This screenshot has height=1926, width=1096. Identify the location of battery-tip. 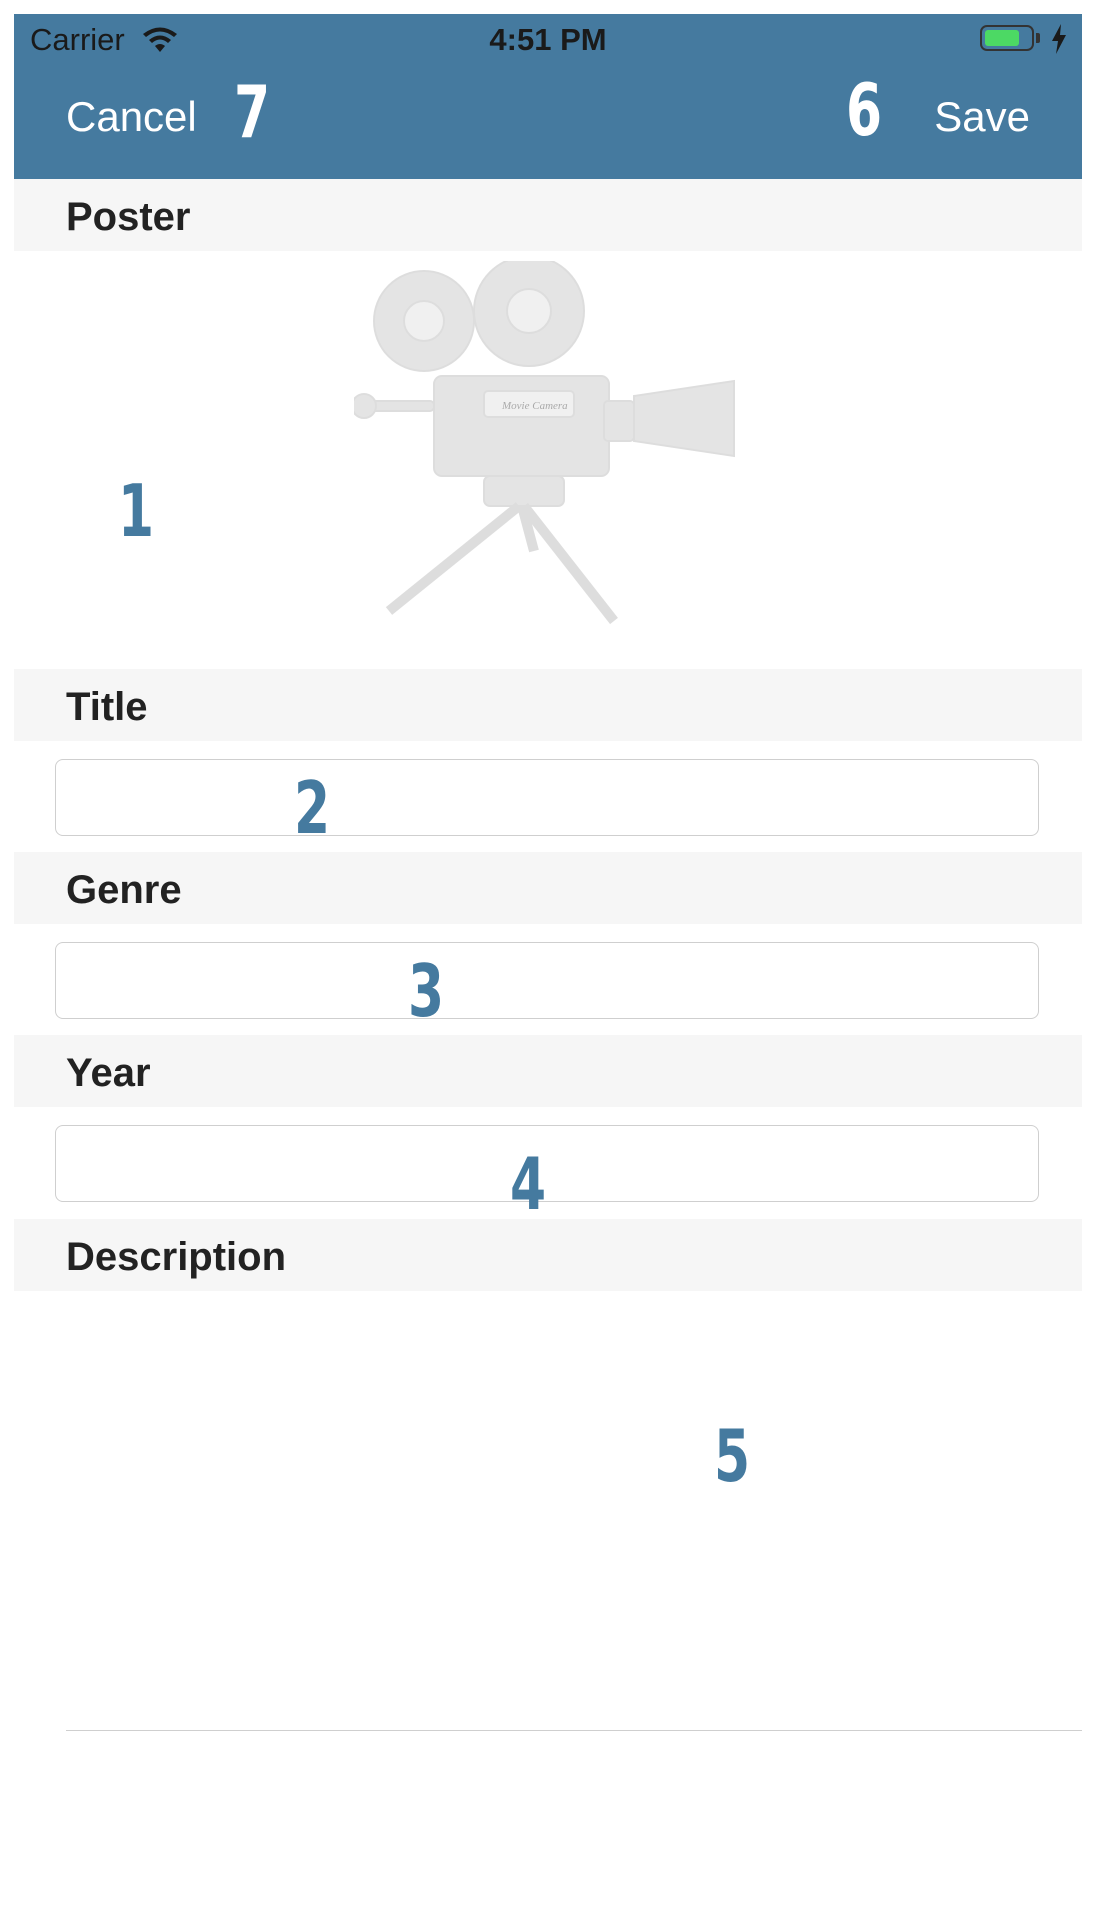
(1038, 38).